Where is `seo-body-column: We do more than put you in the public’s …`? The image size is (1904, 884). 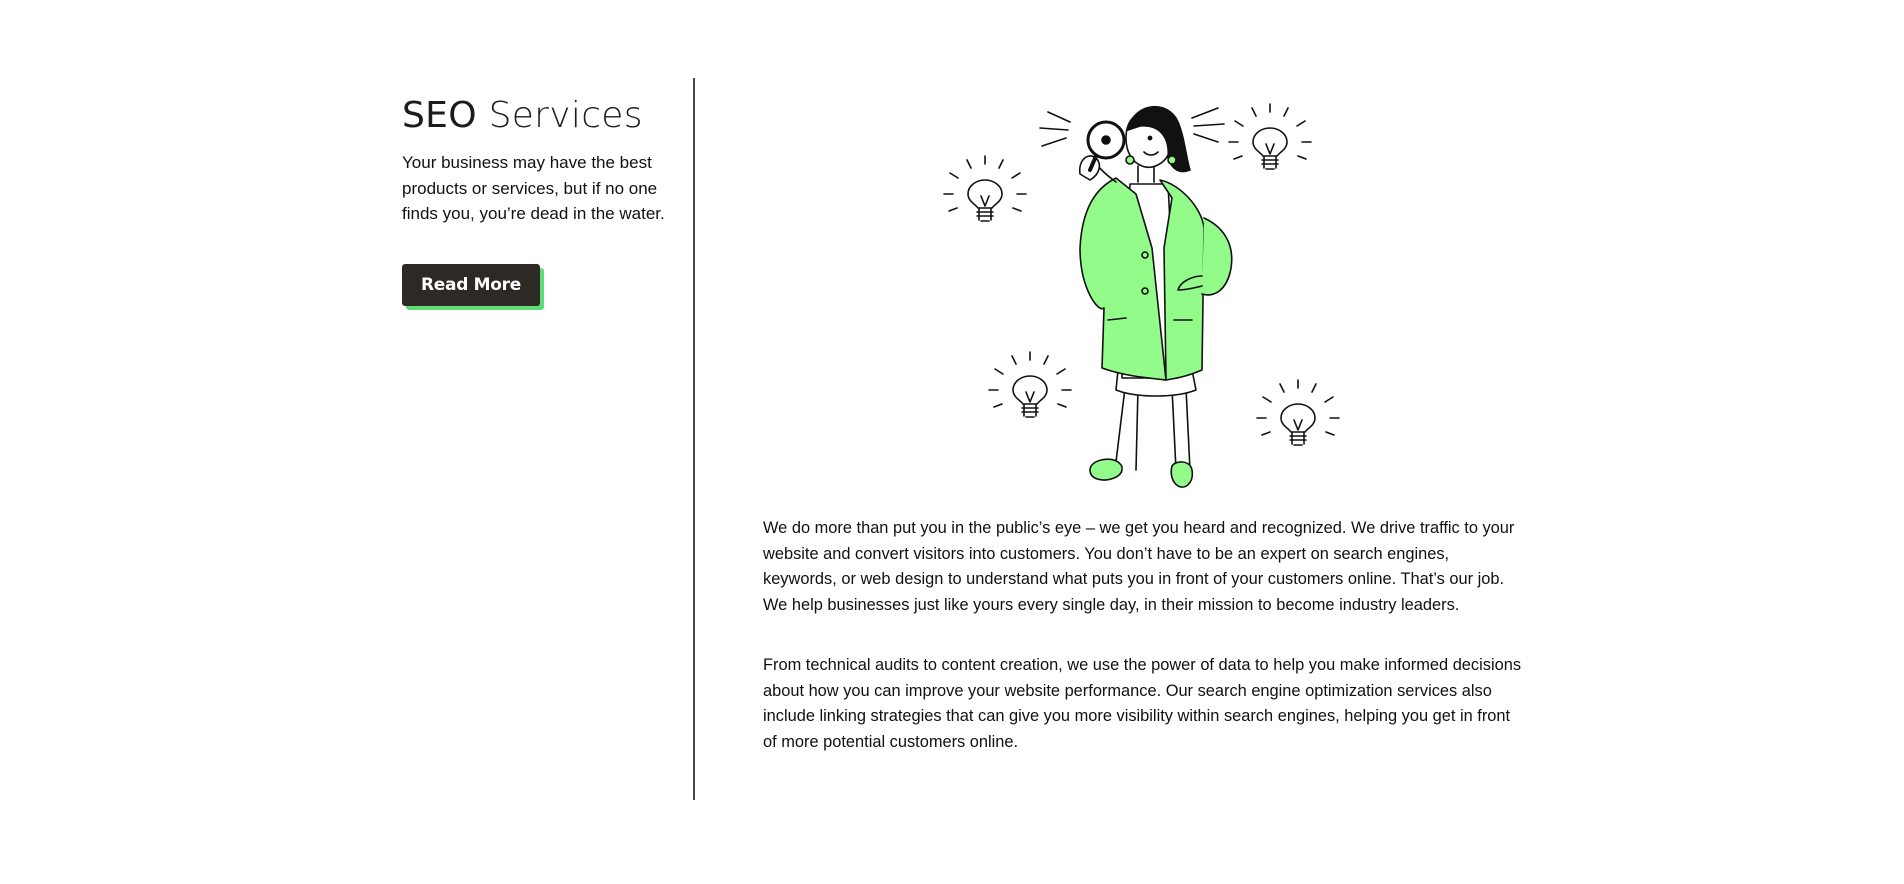
seo-body-column: We do more than put you in the public’s … is located at coordinates (1143, 636).